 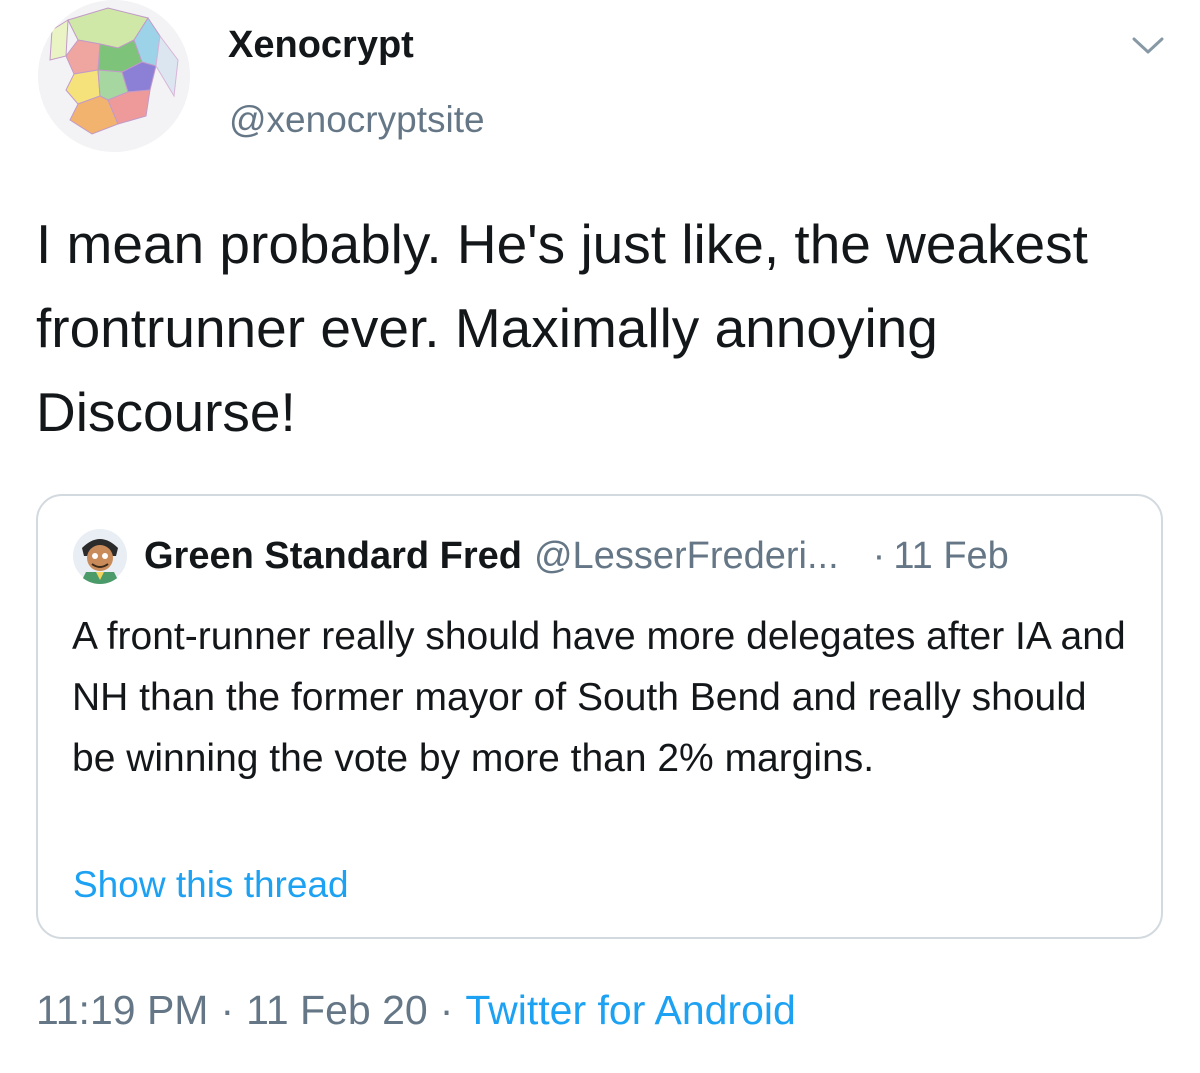 I want to click on author-handle: @xenocryptsite, so click(x=357, y=120).